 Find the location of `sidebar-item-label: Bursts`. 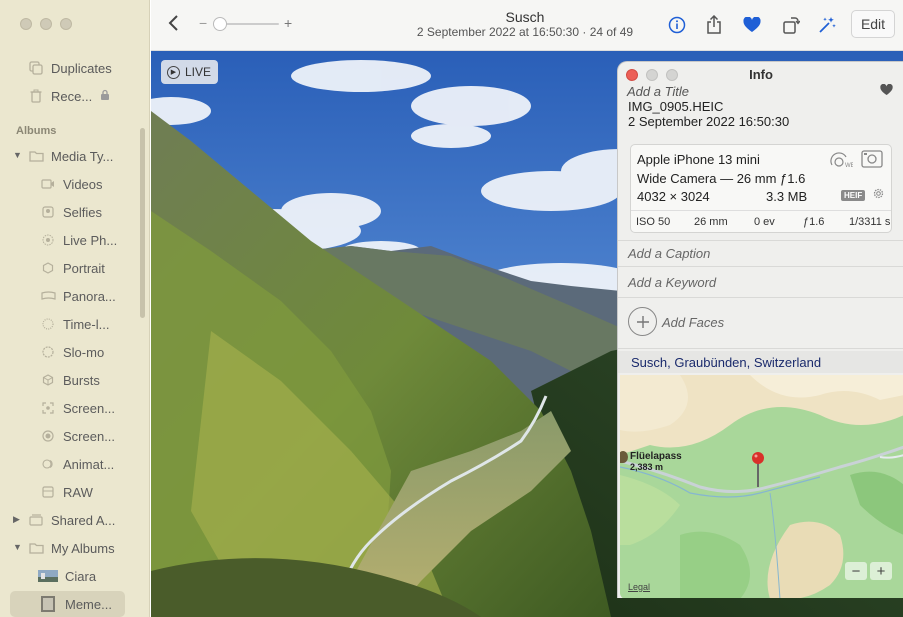

sidebar-item-label: Bursts is located at coordinates (81, 380).